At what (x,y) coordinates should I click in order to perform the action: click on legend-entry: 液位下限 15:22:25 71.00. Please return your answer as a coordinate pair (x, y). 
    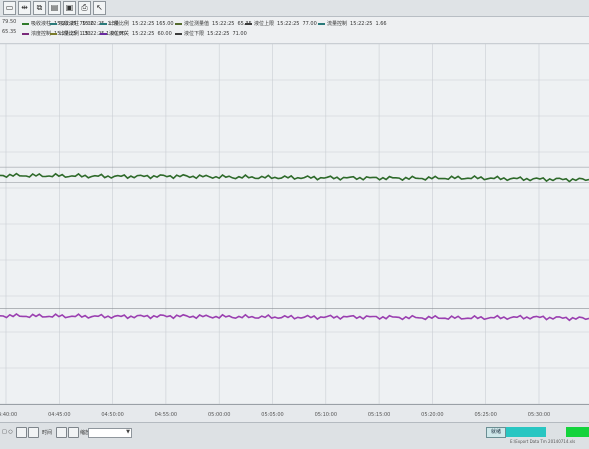
    Looking at the image, I should click on (211, 33).